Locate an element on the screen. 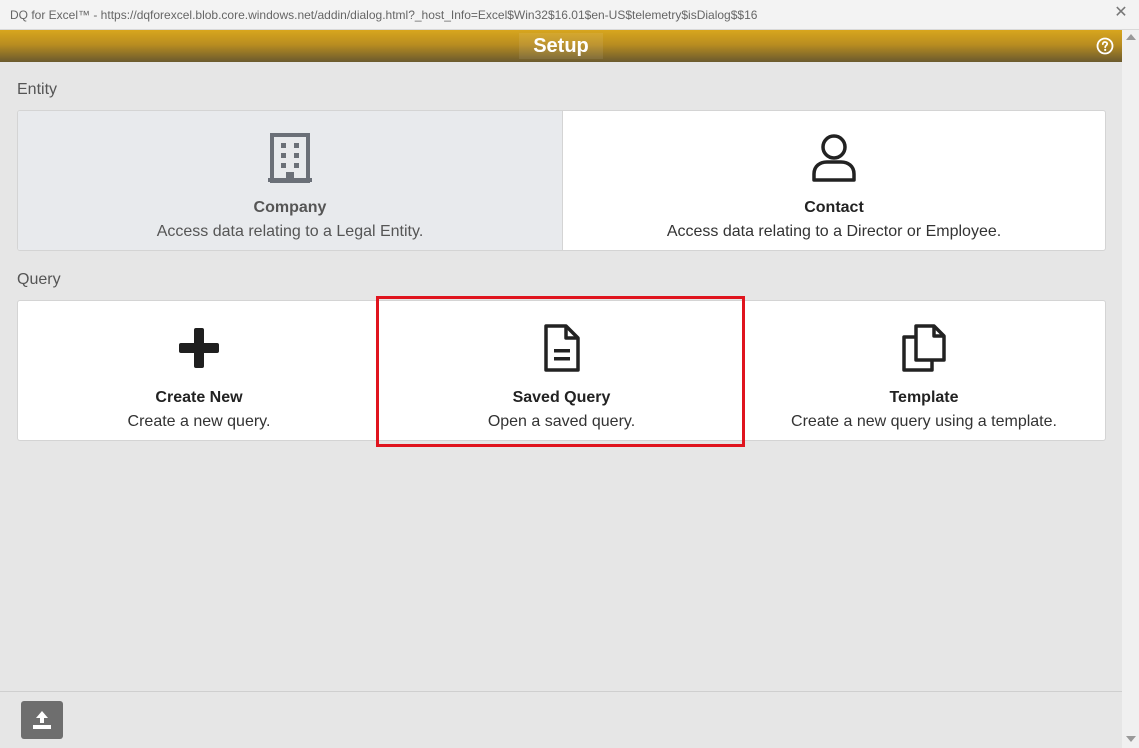 The image size is (1139, 748). person-icon is located at coordinates (834, 158).